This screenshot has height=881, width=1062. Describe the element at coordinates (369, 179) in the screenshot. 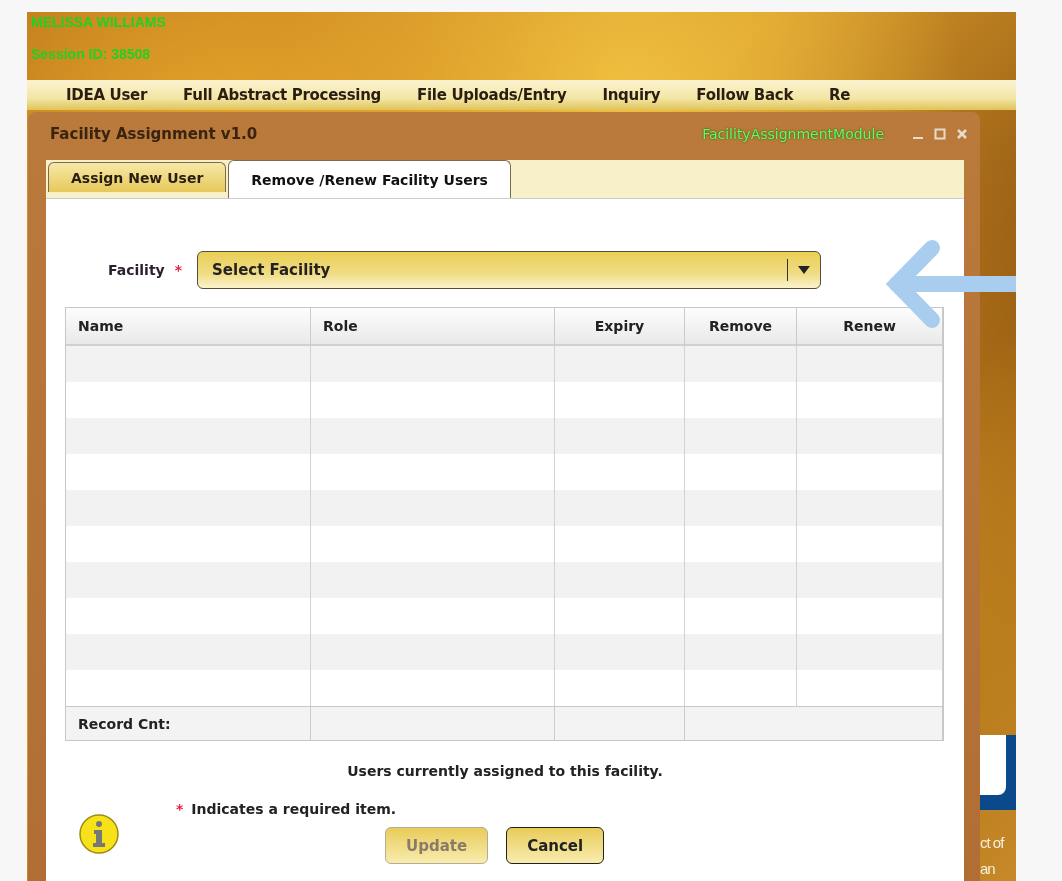

I see `tab: Remove /Renew Facility Users` at that location.